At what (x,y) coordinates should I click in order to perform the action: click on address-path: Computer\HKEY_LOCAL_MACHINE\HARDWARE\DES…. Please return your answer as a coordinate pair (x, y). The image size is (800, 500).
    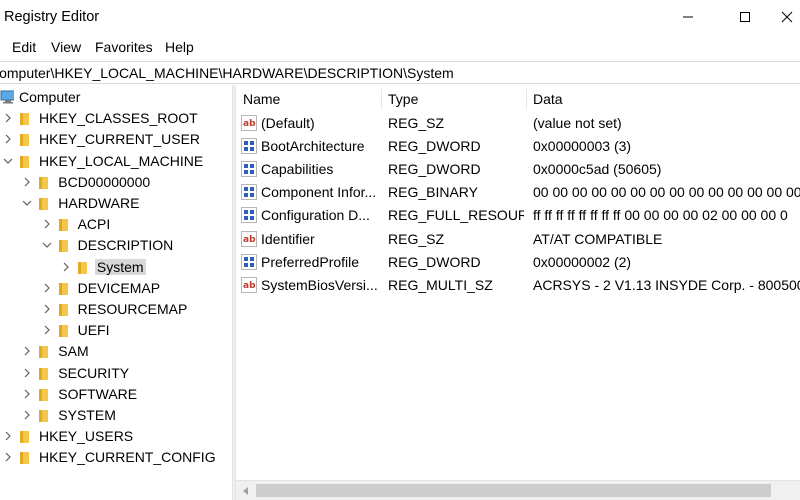
    Looking at the image, I should click on (227, 73).